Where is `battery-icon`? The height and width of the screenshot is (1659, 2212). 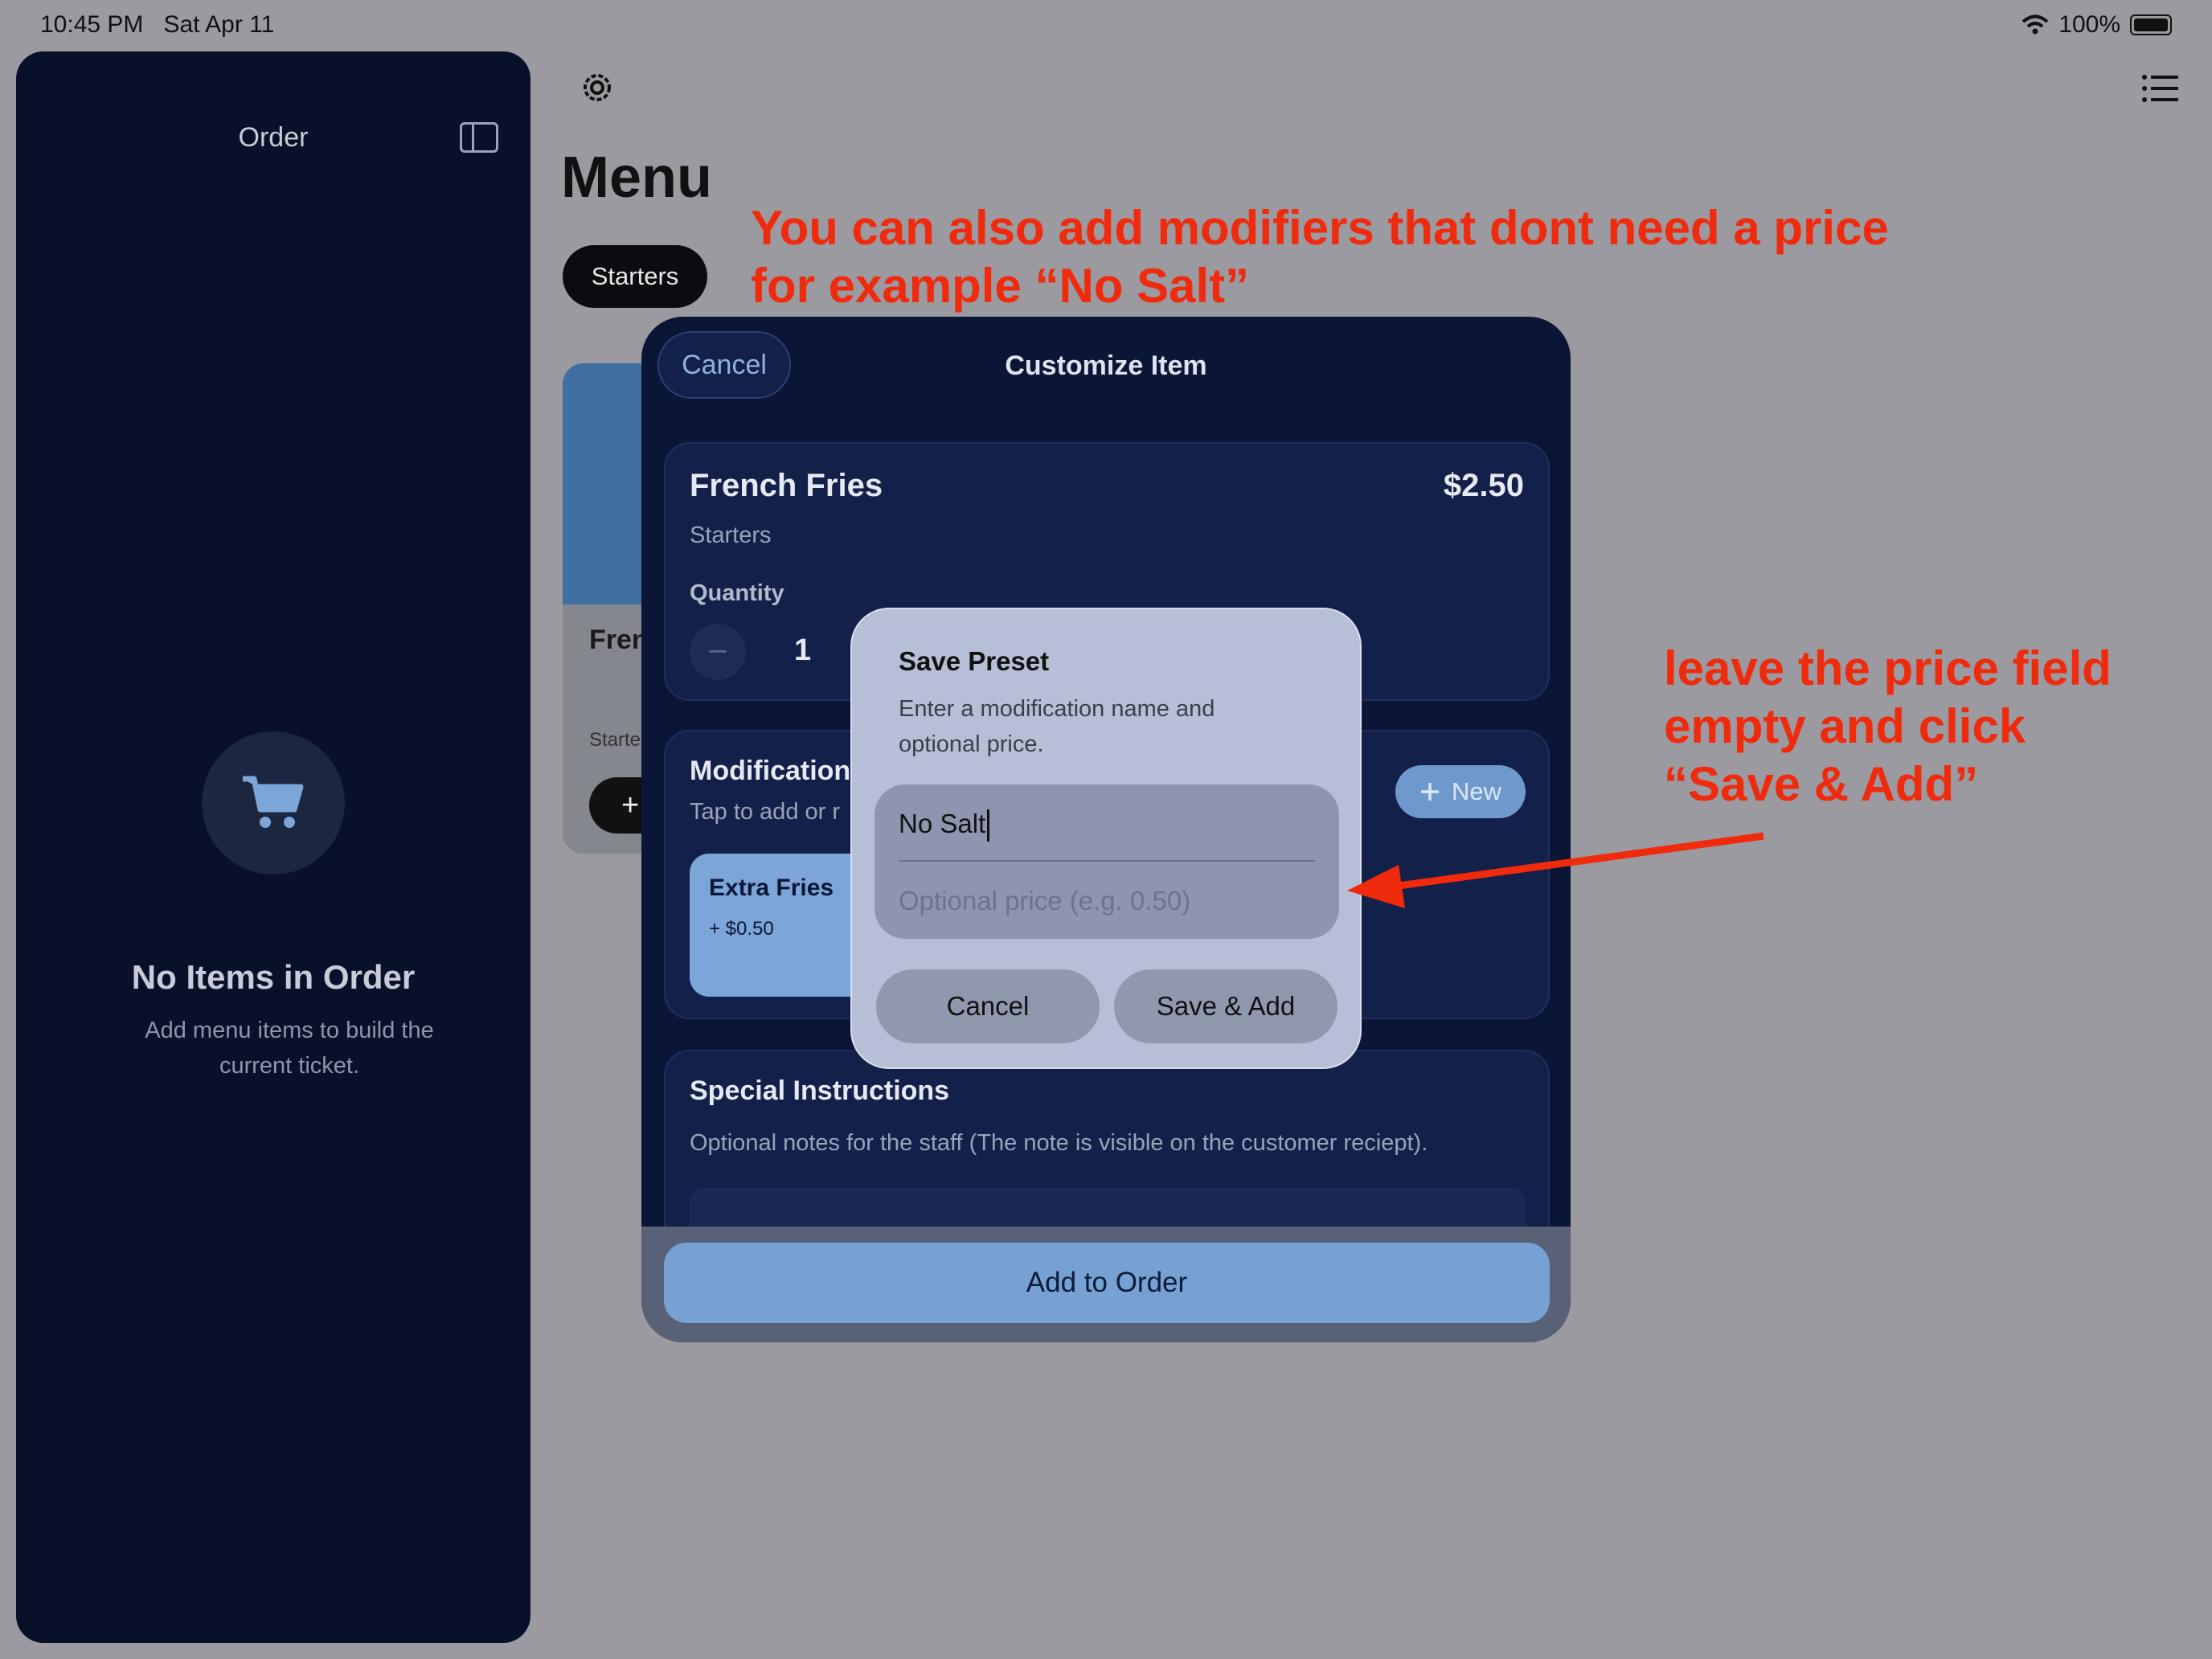
battery-icon is located at coordinates (2151, 24).